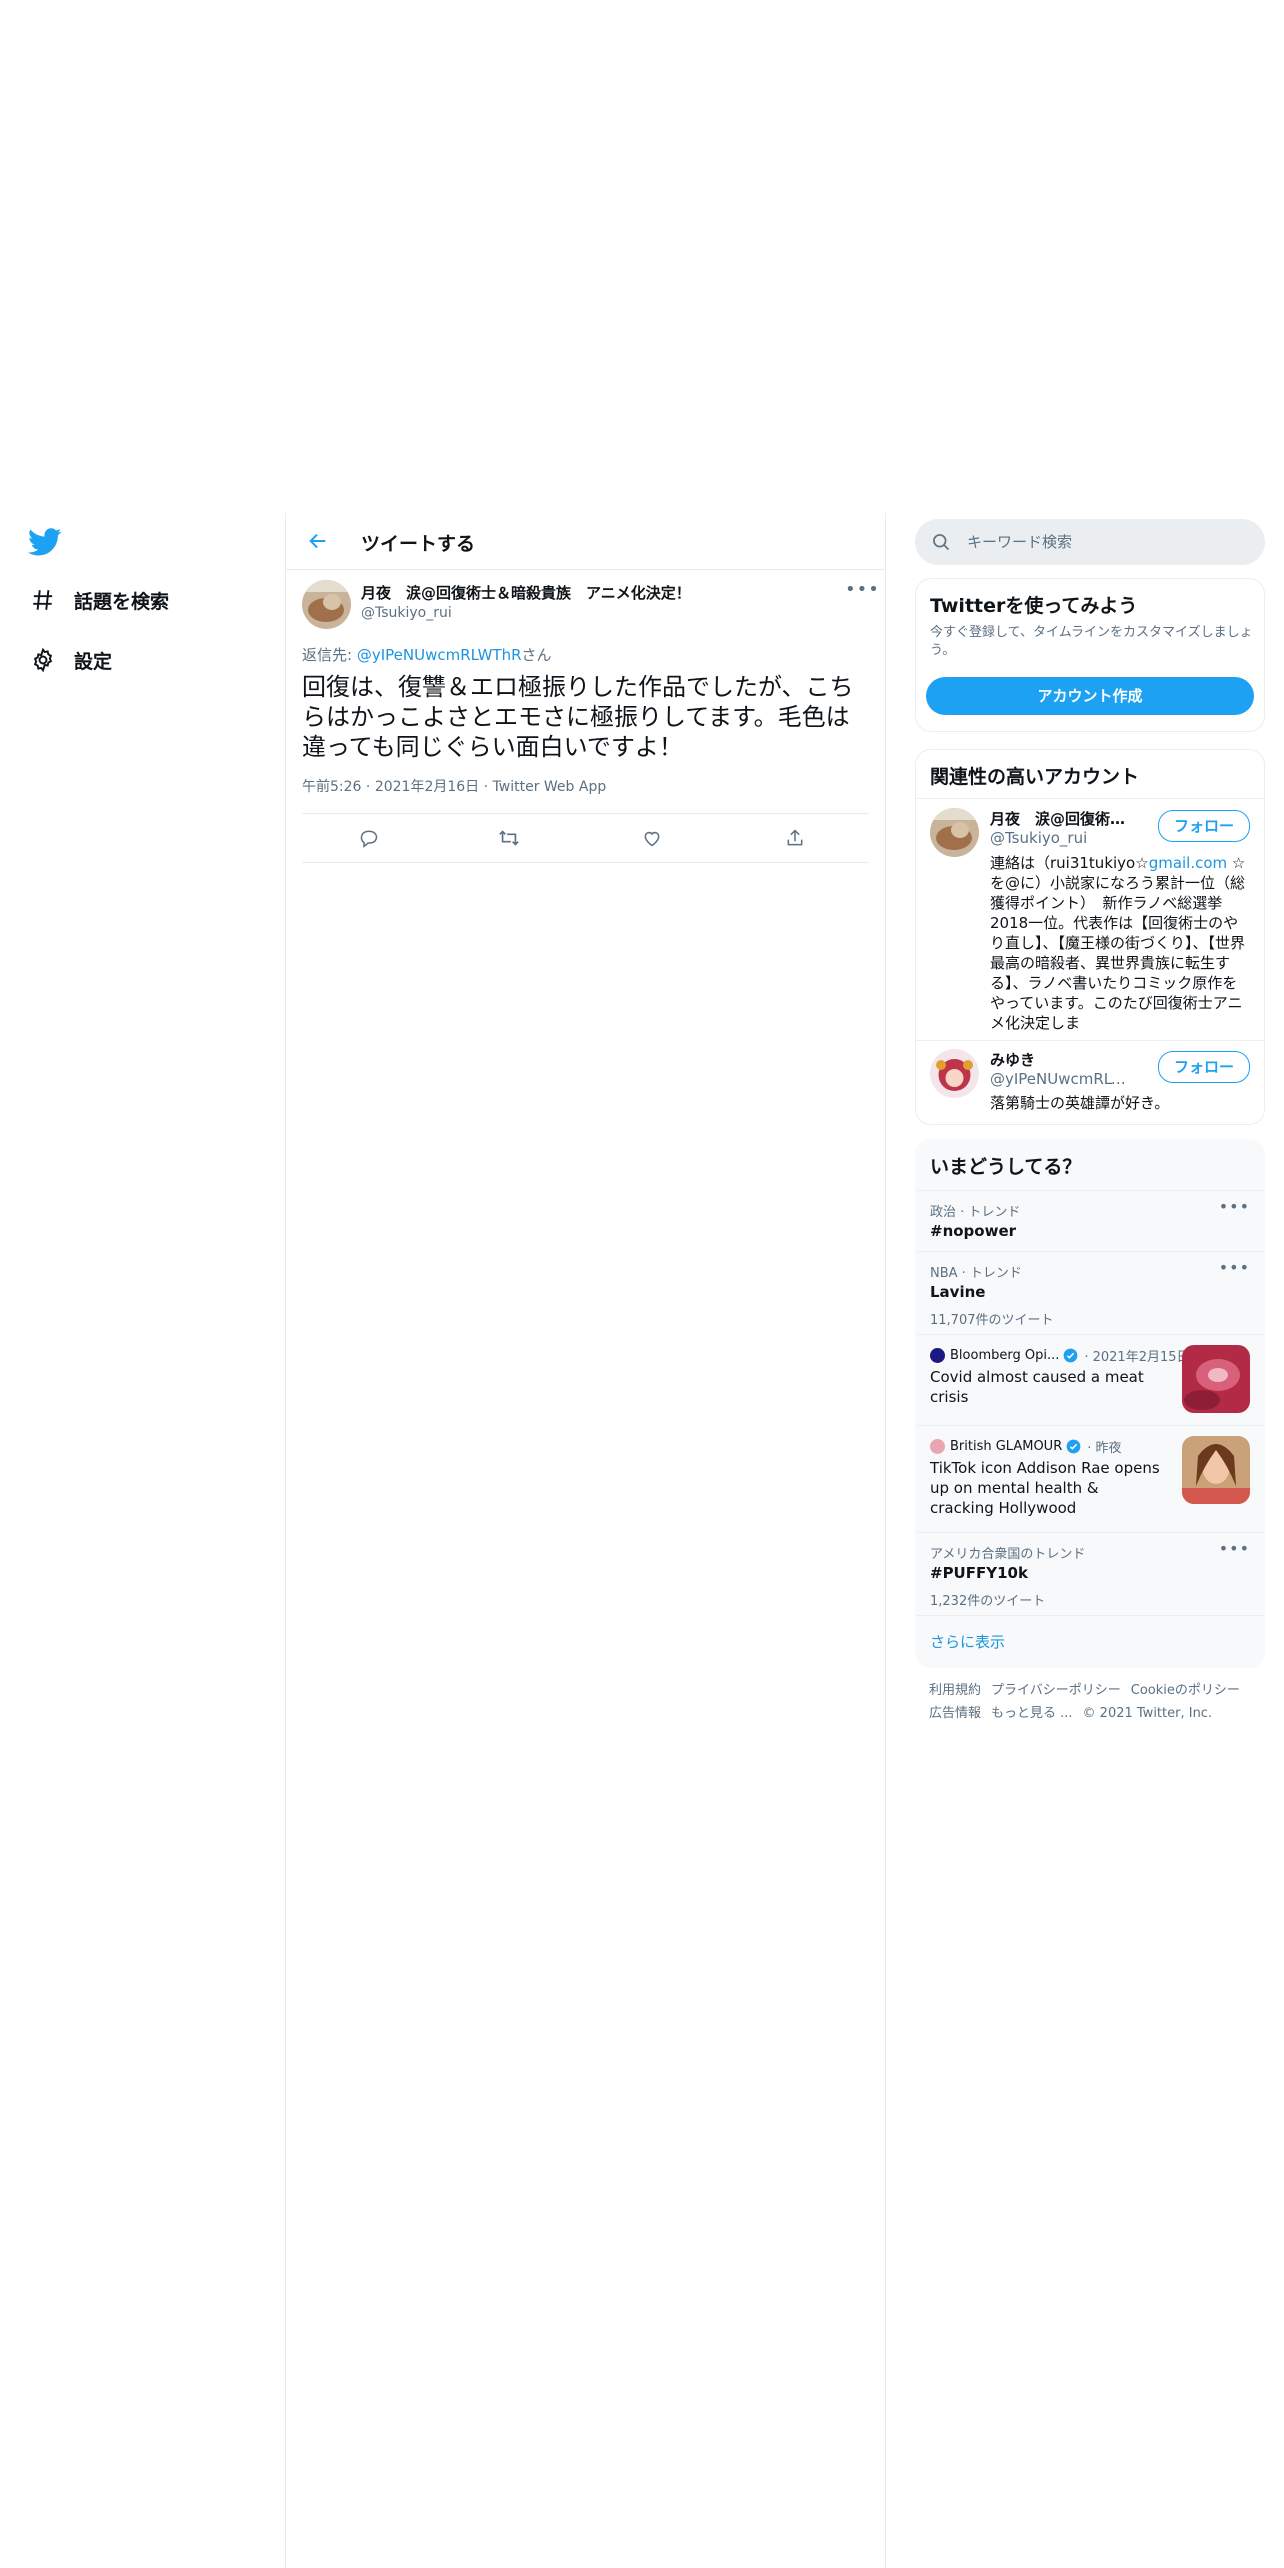 The height and width of the screenshot is (2568, 1284). What do you see at coordinates (1065, 838) in the screenshot?
I see `account-handle: @Tsukiyo_rui` at bounding box center [1065, 838].